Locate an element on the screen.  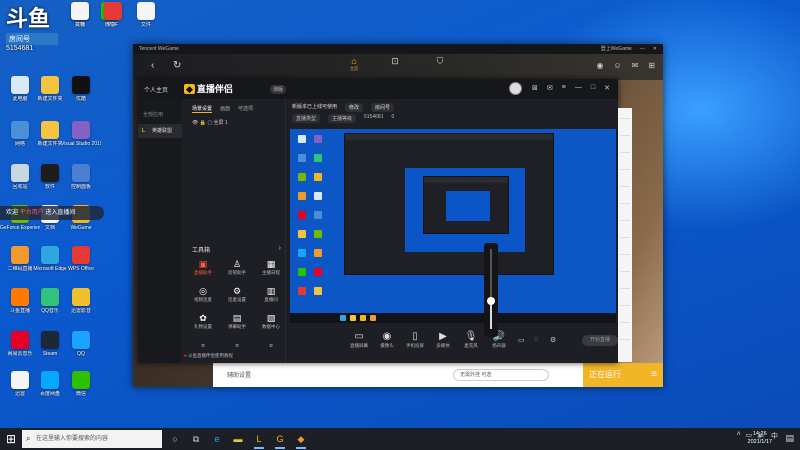
source-mic: 🎙 麦克风 is located at coordinates (471, 340).